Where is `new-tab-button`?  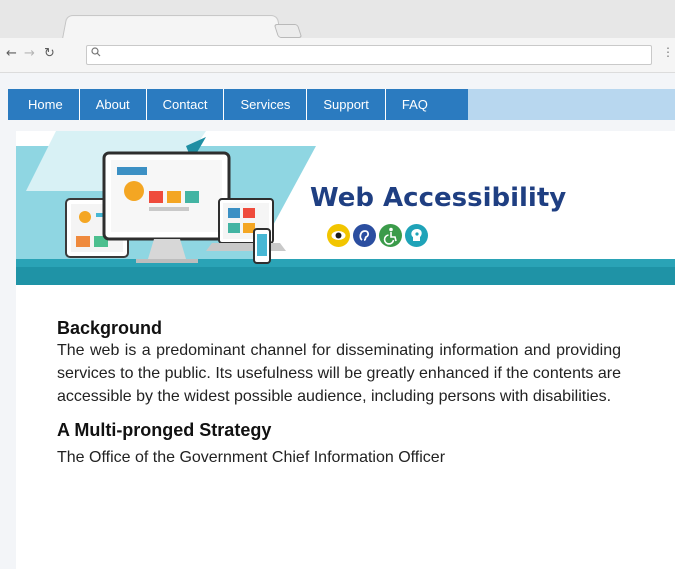
new-tab-button is located at coordinates (288, 31).